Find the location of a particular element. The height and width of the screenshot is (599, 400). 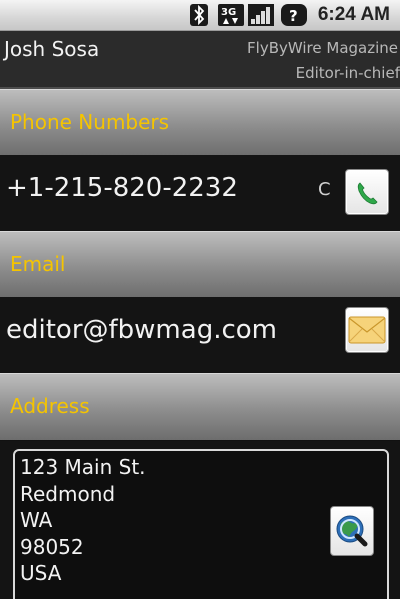

address-state: WA is located at coordinates (36, 520).